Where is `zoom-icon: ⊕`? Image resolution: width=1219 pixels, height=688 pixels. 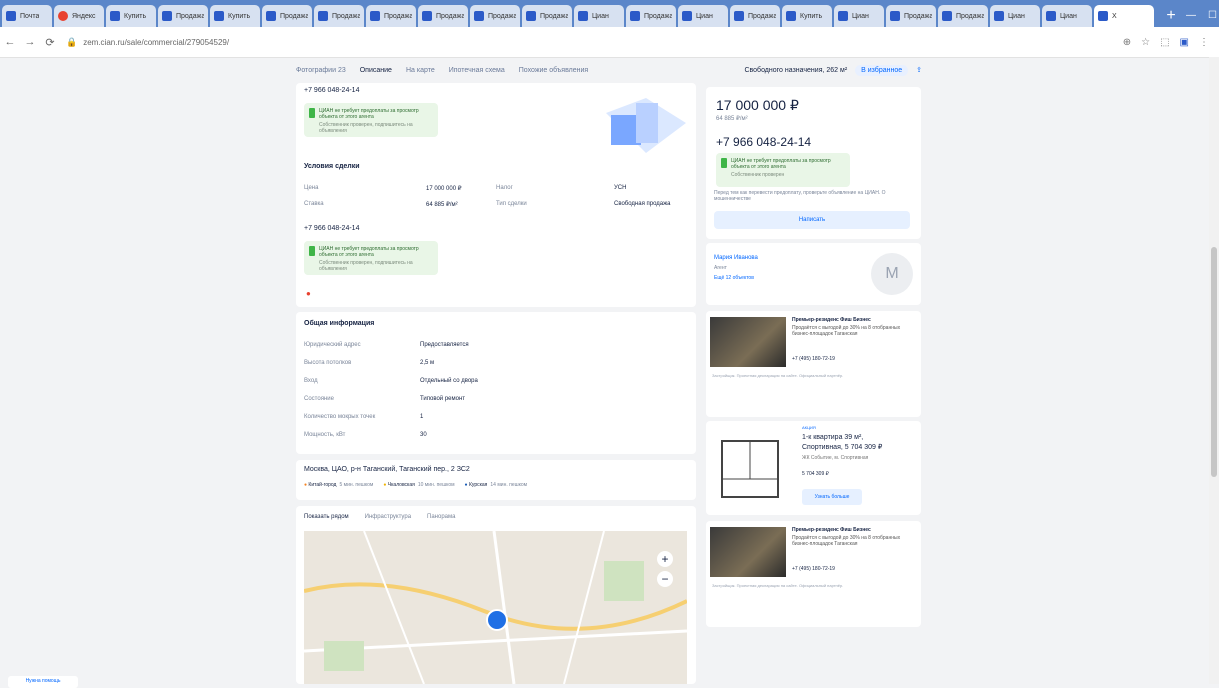
zoom-icon: ⊕ is located at coordinates (1127, 42).